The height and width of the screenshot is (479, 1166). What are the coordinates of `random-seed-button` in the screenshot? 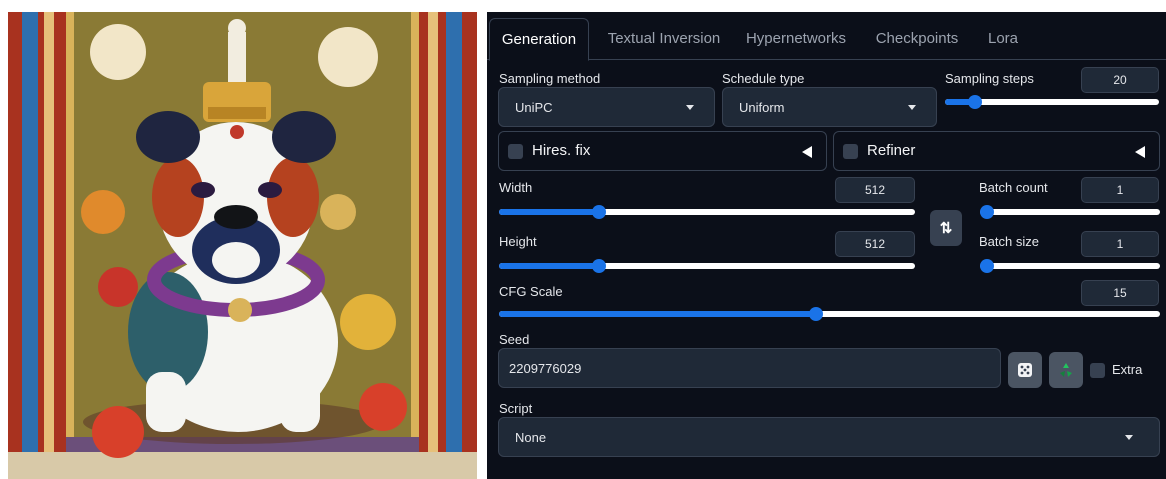 It's located at (1025, 370).